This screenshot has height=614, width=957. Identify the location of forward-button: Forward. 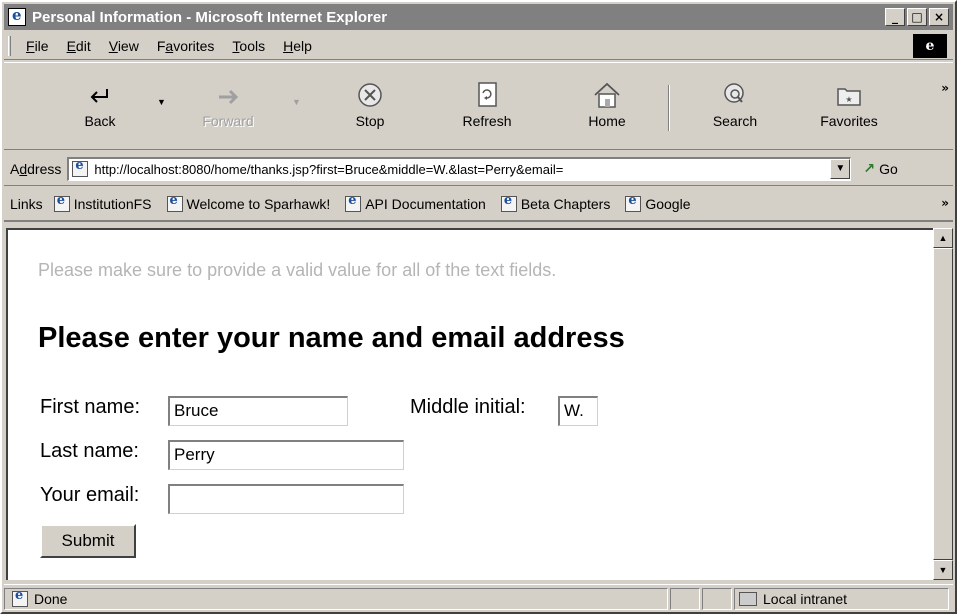
(228, 105).